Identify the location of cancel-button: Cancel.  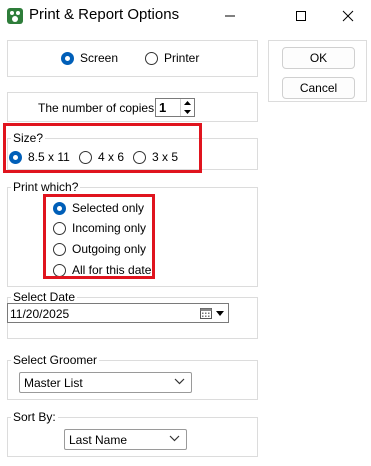
(318, 88).